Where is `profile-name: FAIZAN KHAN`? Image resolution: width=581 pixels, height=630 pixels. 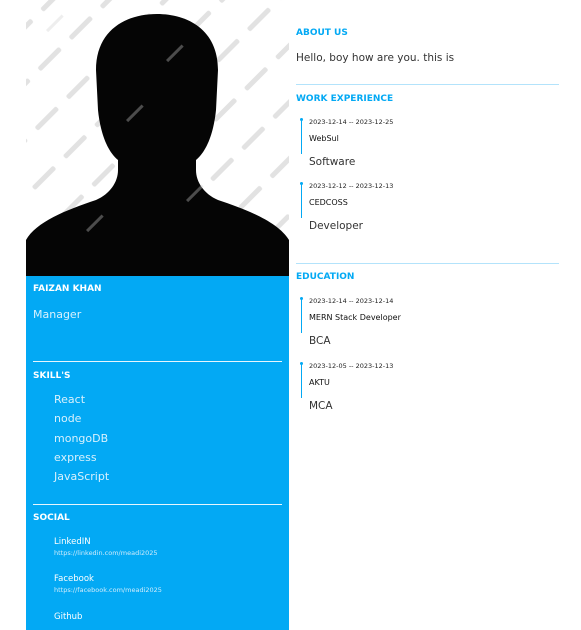
profile-name: FAIZAN KHAN is located at coordinates (67, 289).